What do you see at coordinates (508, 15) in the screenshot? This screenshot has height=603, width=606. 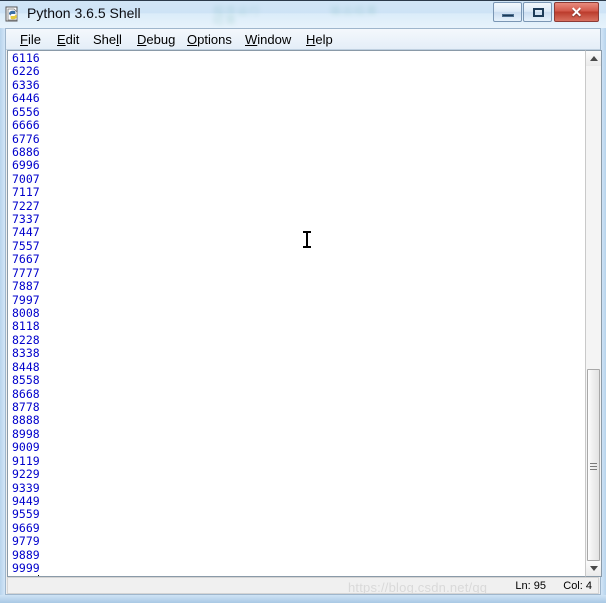 I see `minimize-icon` at bounding box center [508, 15].